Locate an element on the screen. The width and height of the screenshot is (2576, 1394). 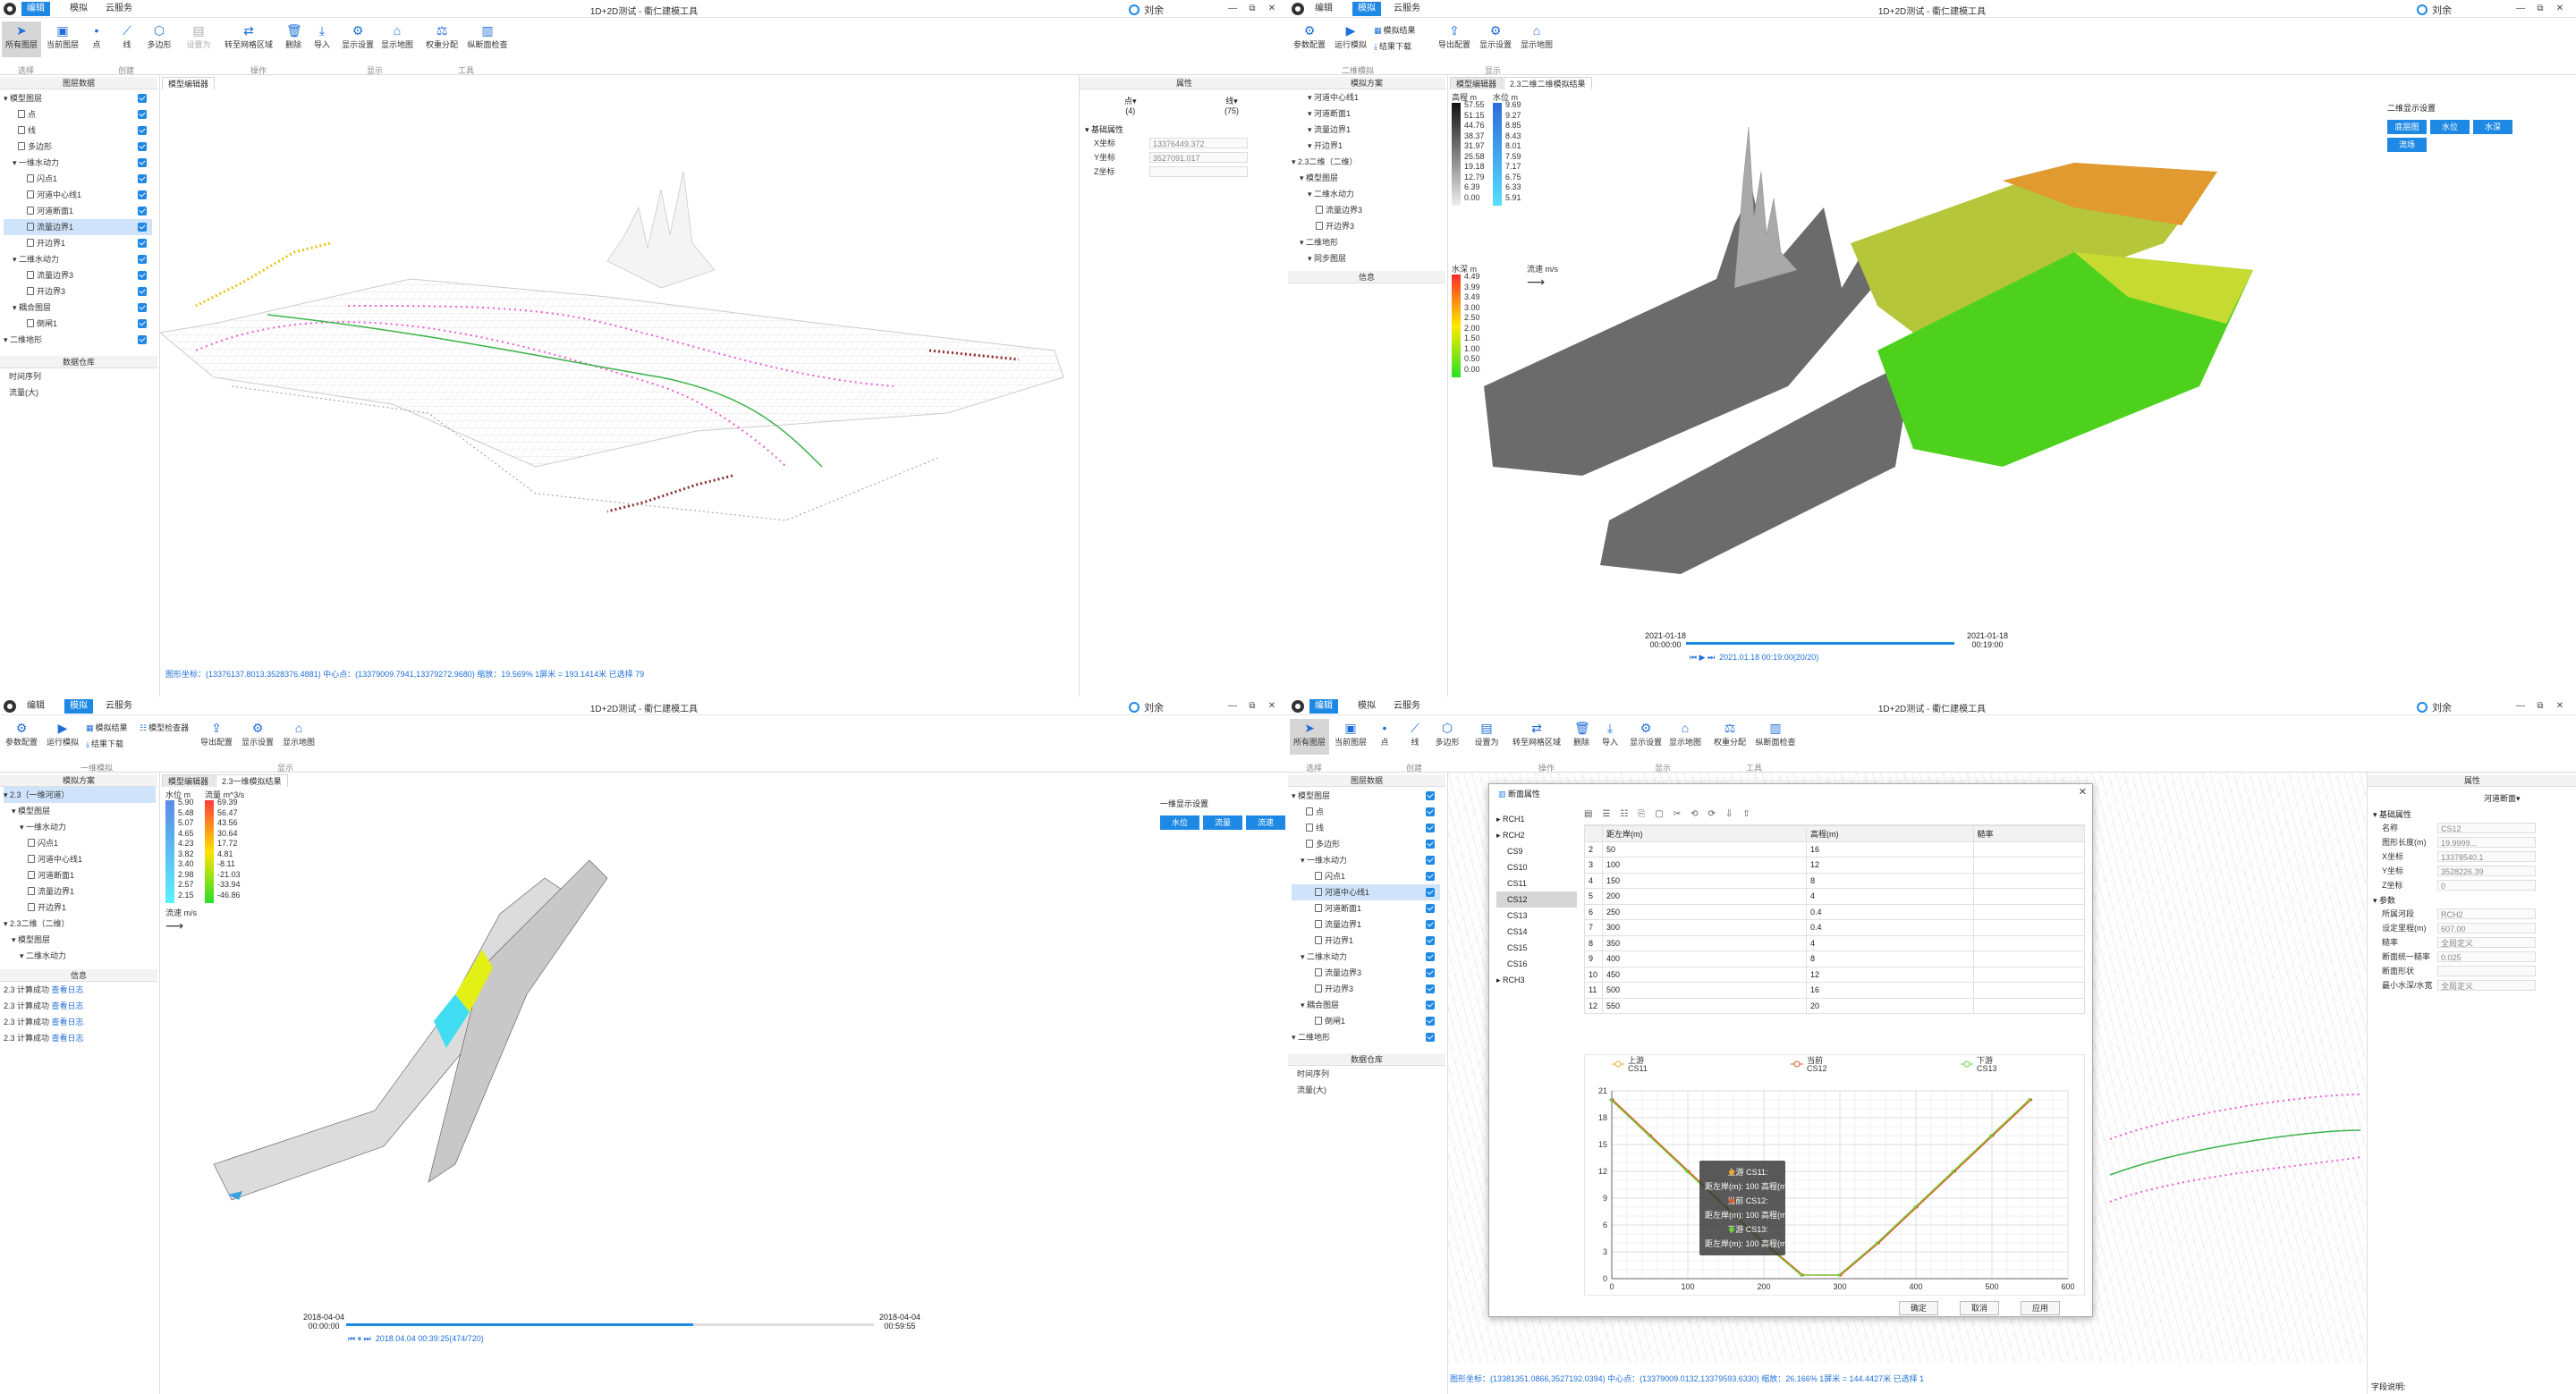
scheme-item: ▾ 河道中心线1 is located at coordinates (1368, 97).